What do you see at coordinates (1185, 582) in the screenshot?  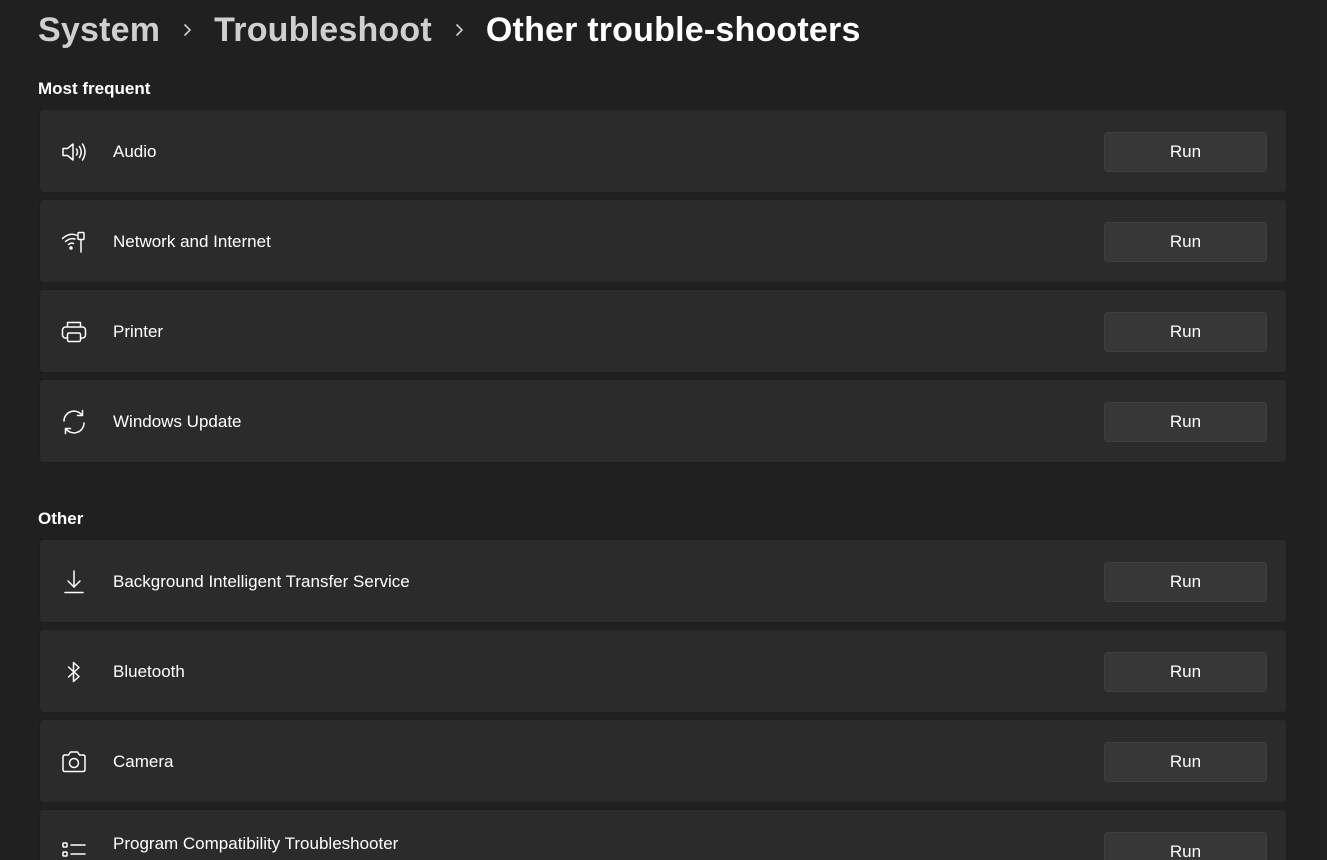 I see `run-bits-button: Run` at bounding box center [1185, 582].